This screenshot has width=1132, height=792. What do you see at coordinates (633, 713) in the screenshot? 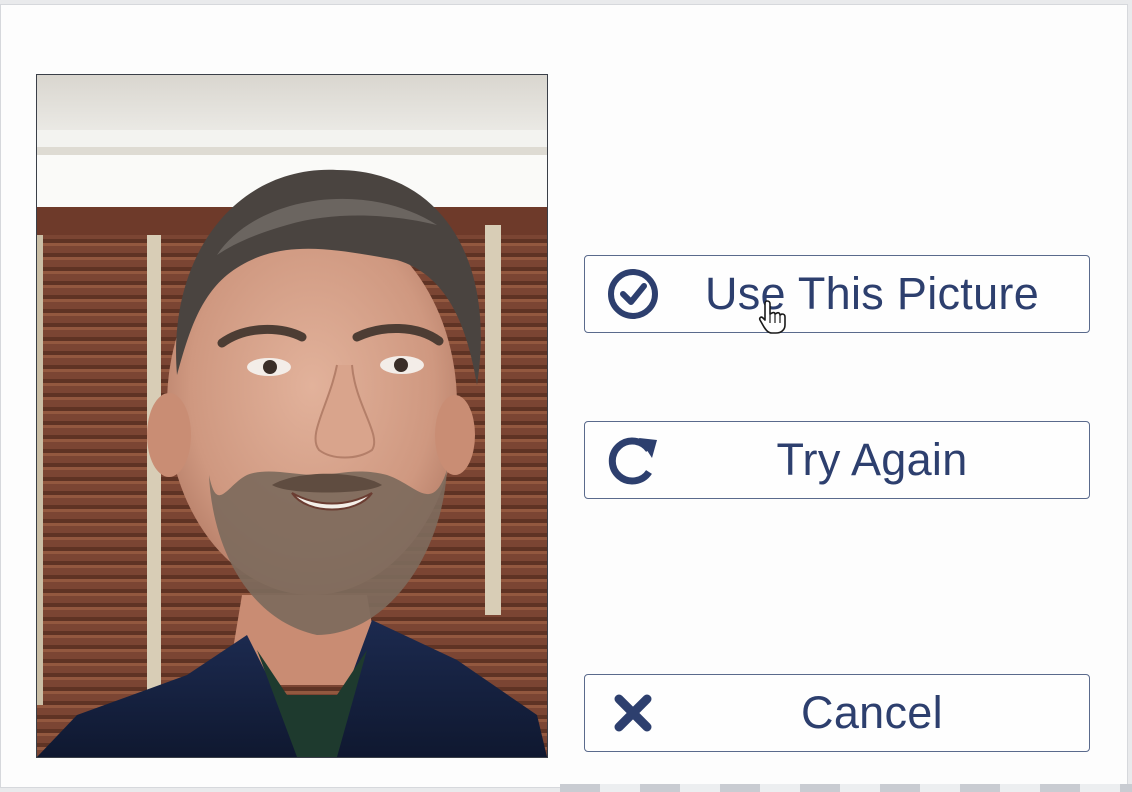
I see `close-icon` at bounding box center [633, 713].